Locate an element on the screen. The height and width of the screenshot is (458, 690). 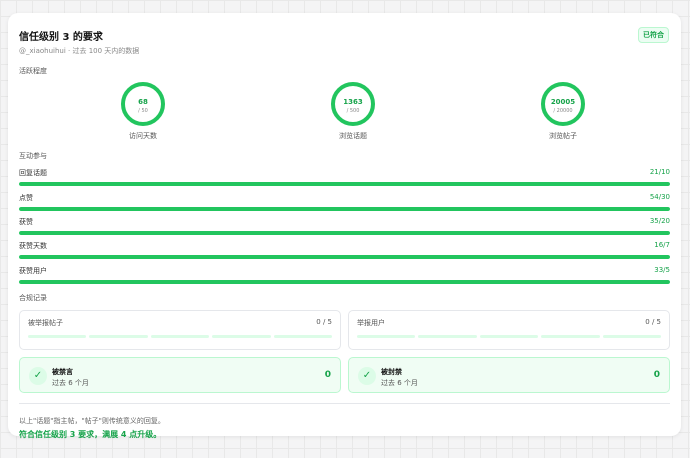
ring-value: 68 is located at coordinates (143, 102).